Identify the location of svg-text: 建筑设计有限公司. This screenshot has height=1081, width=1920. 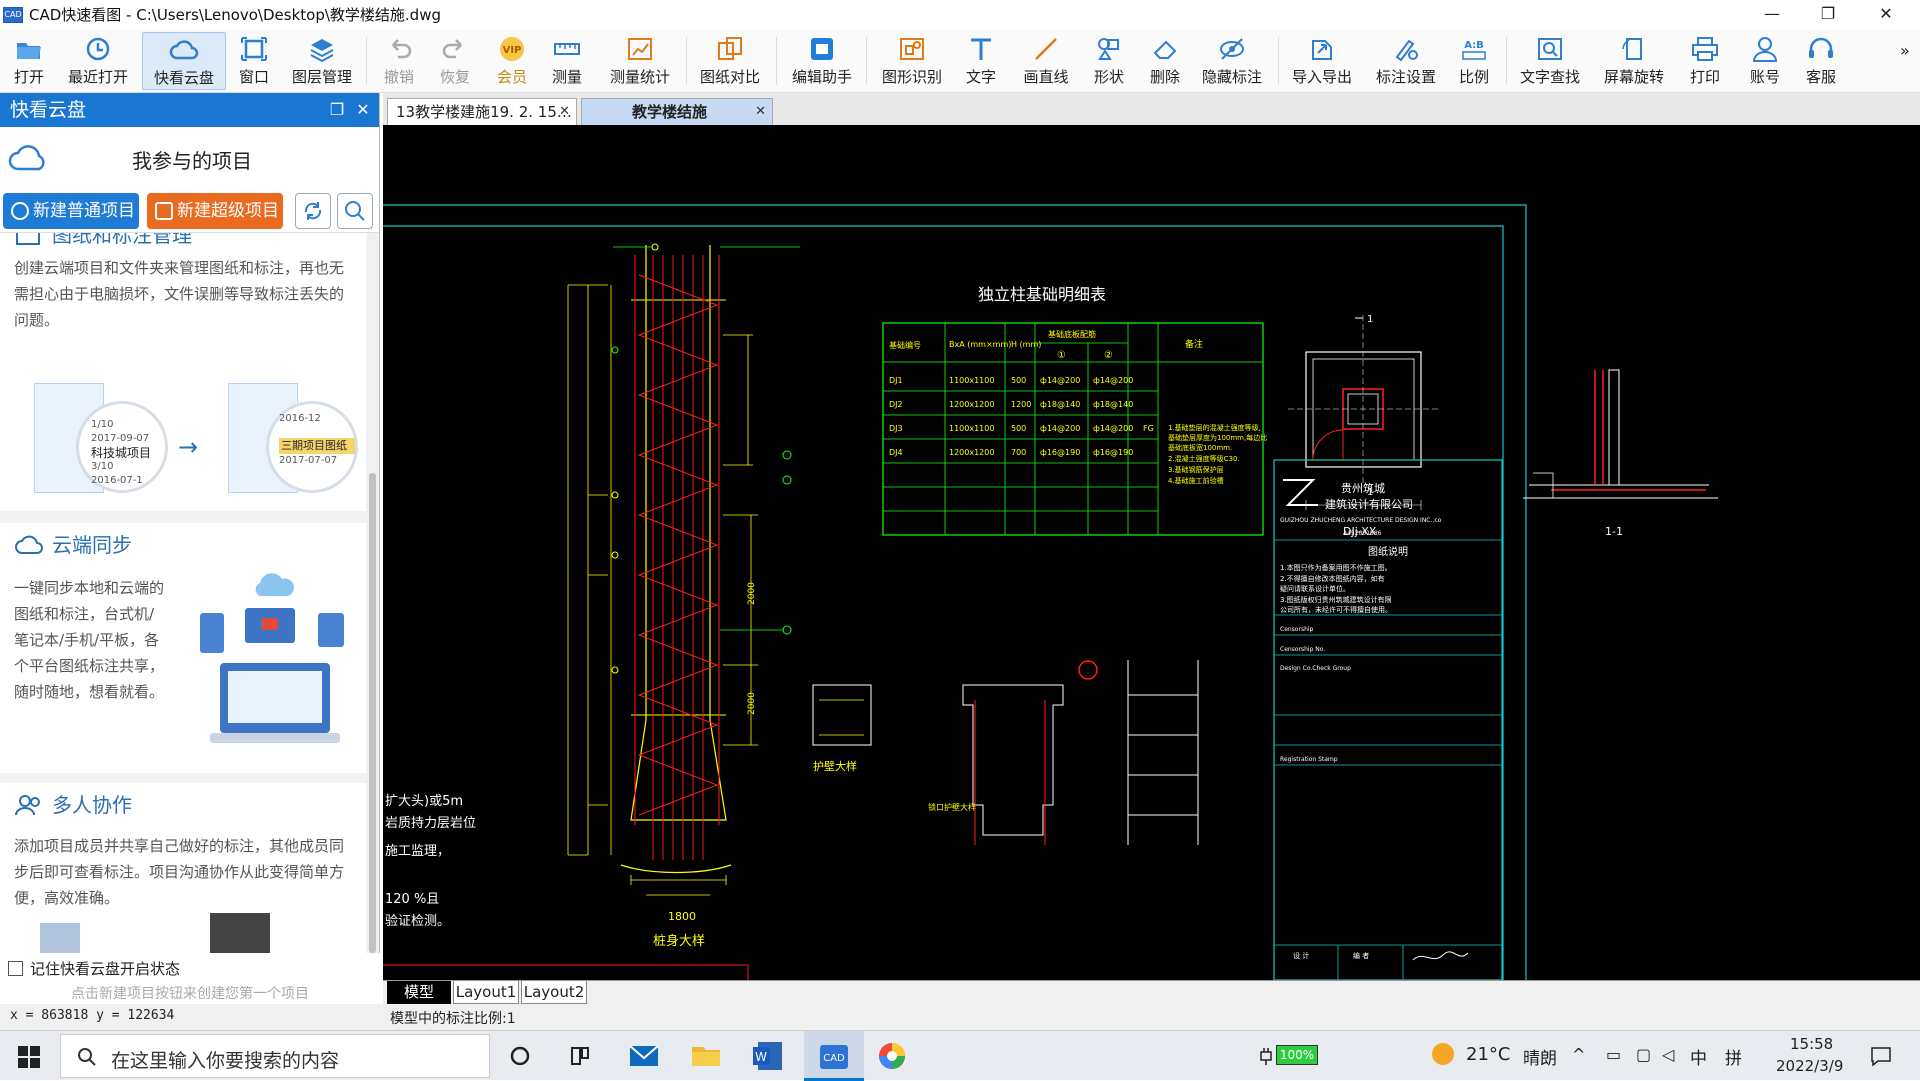
(1369, 504).